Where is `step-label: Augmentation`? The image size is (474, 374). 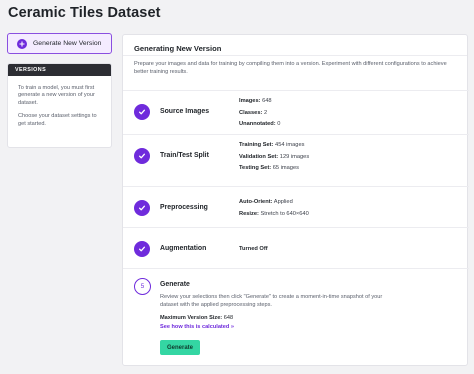
step-label: Augmentation is located at coordinates (183, 248).